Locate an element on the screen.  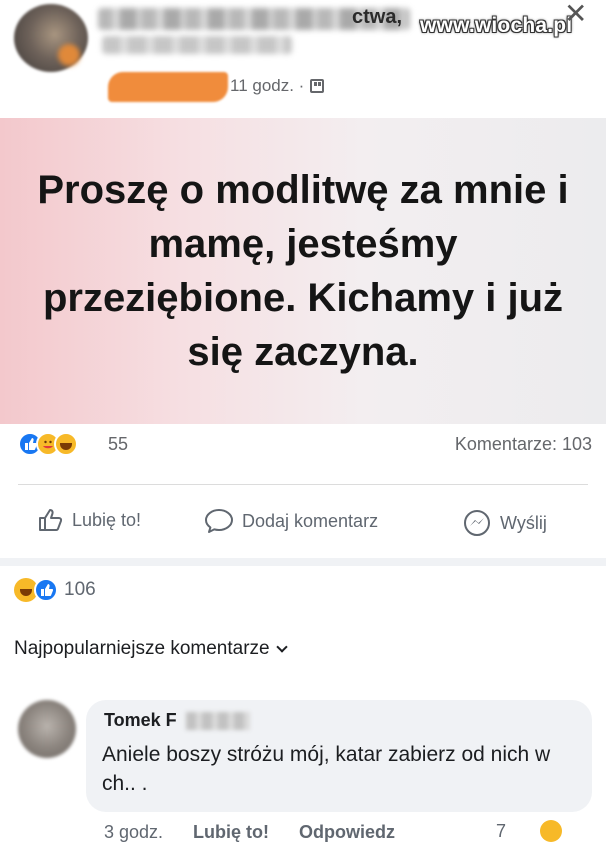
comment-reply-button: Odpowiedz is located at coordinates (347, 832).